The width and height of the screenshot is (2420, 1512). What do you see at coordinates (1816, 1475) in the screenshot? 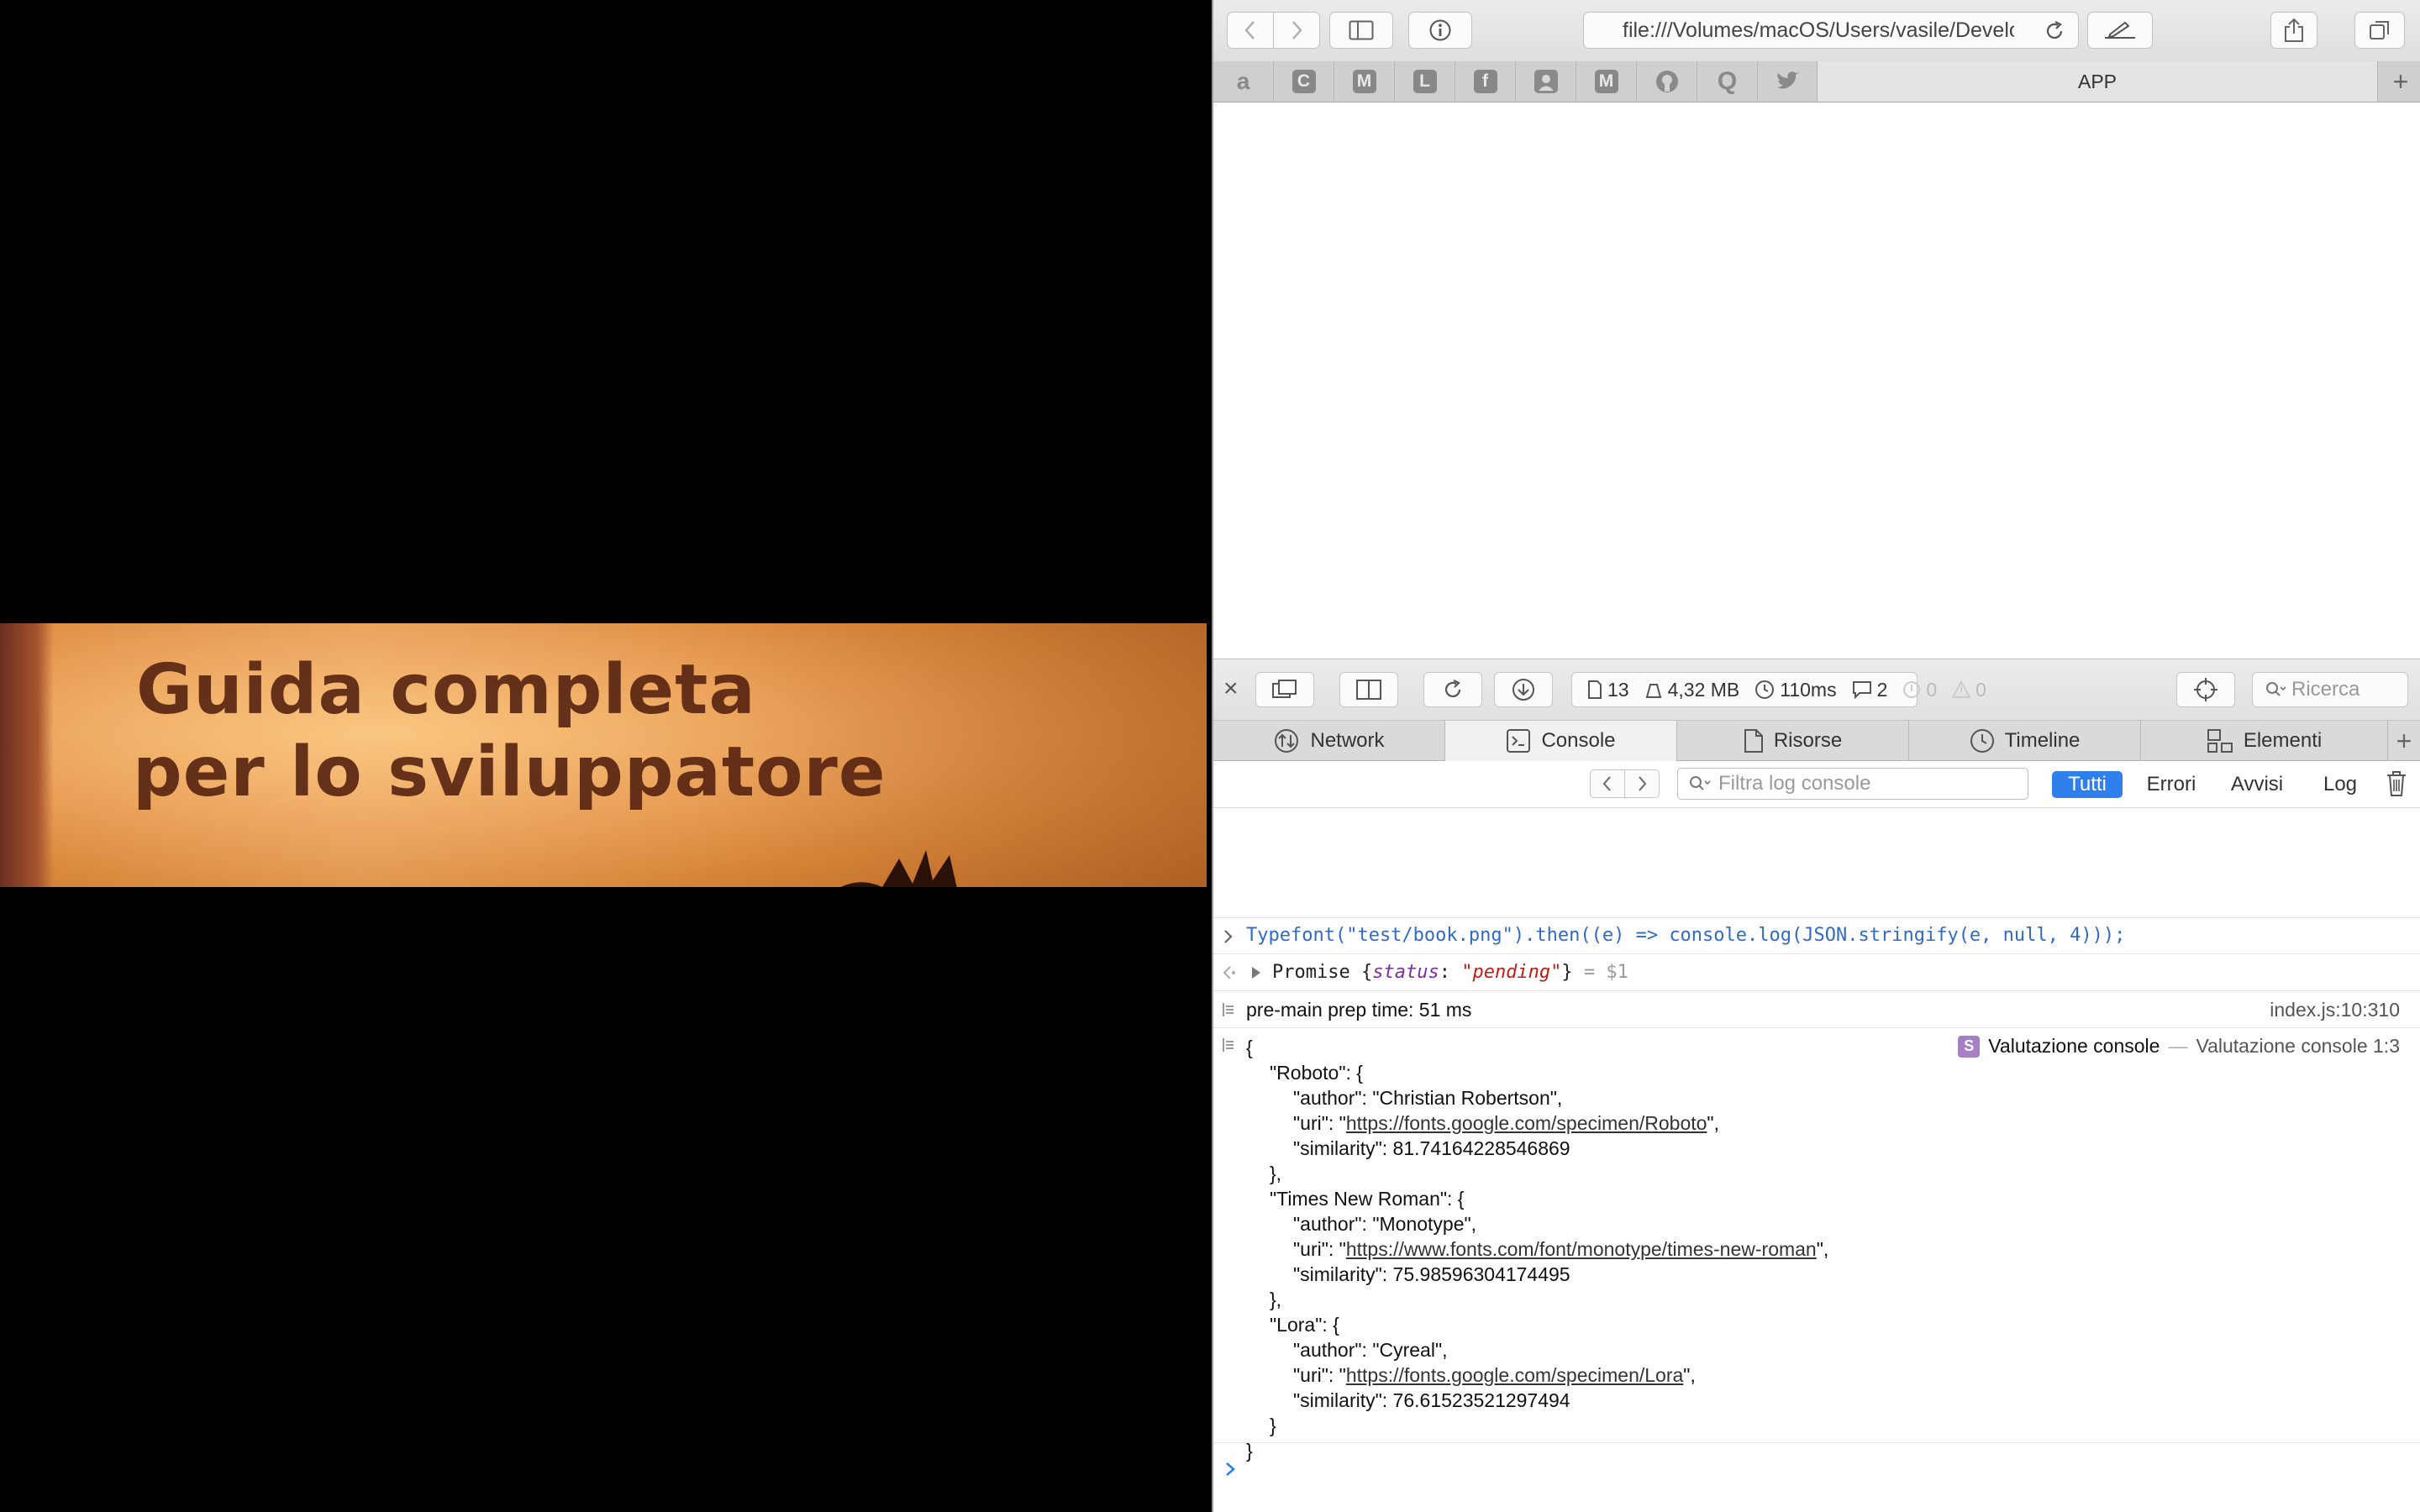
I see `console-prompt` at bounding box center [1816, 1475].